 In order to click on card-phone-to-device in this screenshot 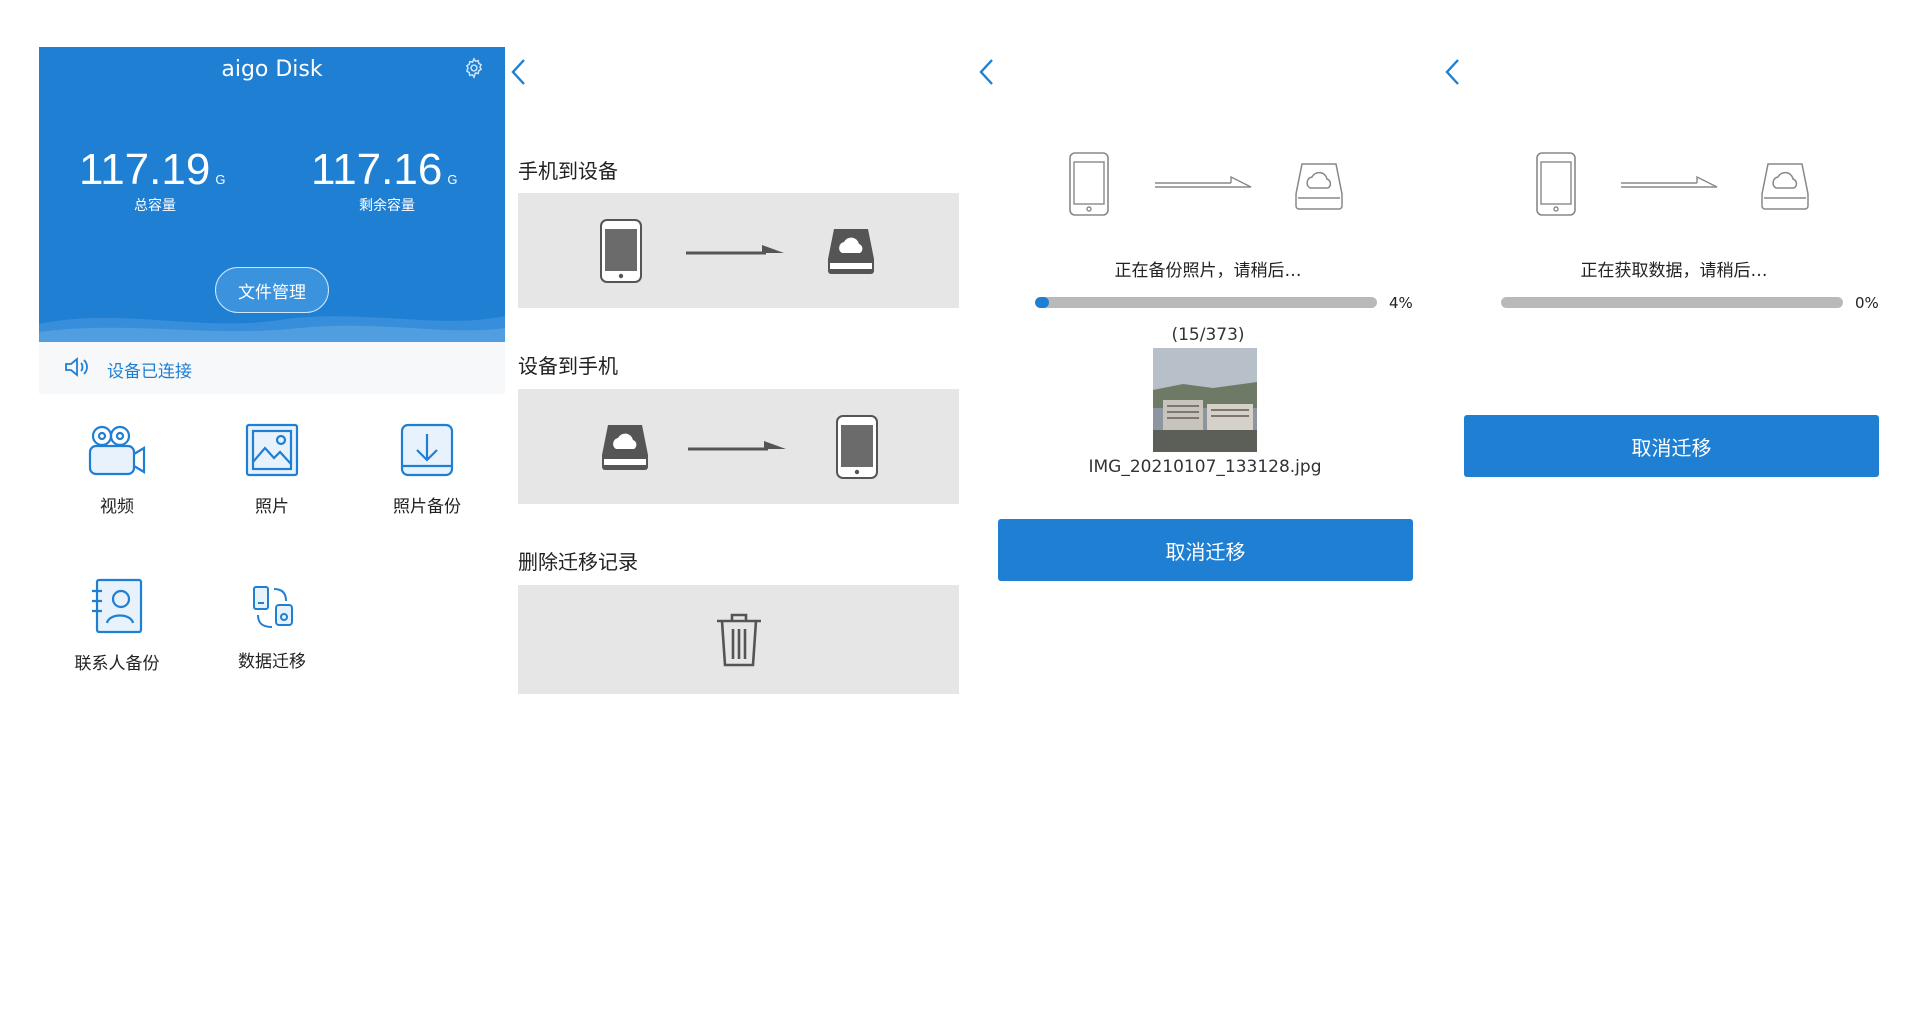, I will do `click(738, 250)`.